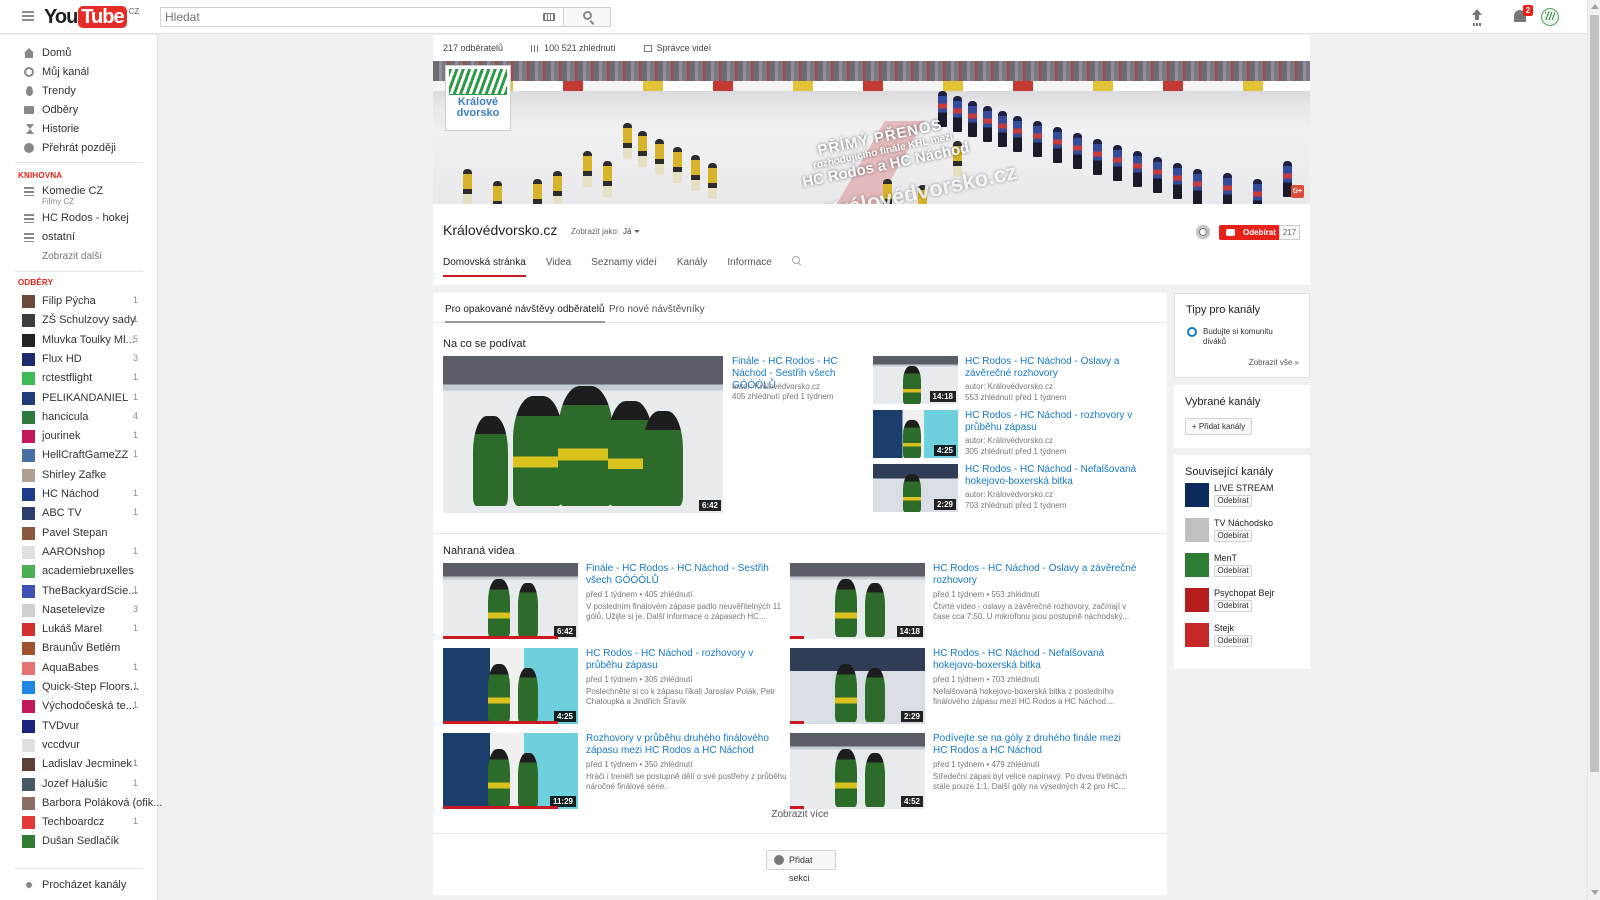 The width and height of the screenshot is (1600, 900). Describe the element at coordinates (79, 610) in the screenshot. I see `subscription-item: Nasetelevize 3` at that location.